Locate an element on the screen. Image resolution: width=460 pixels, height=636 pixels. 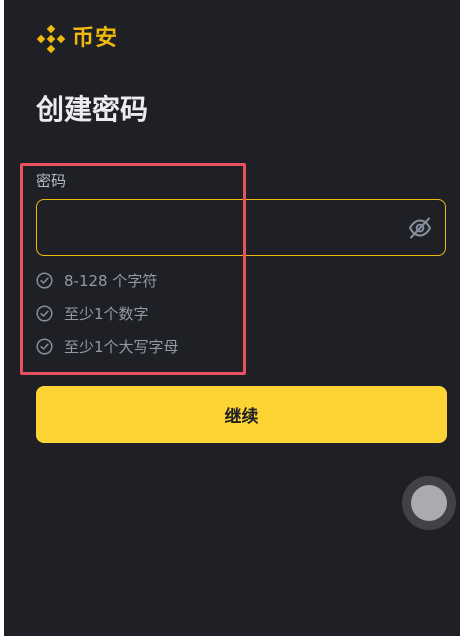
binance-logo-icon is located at coordinates (51, 39).